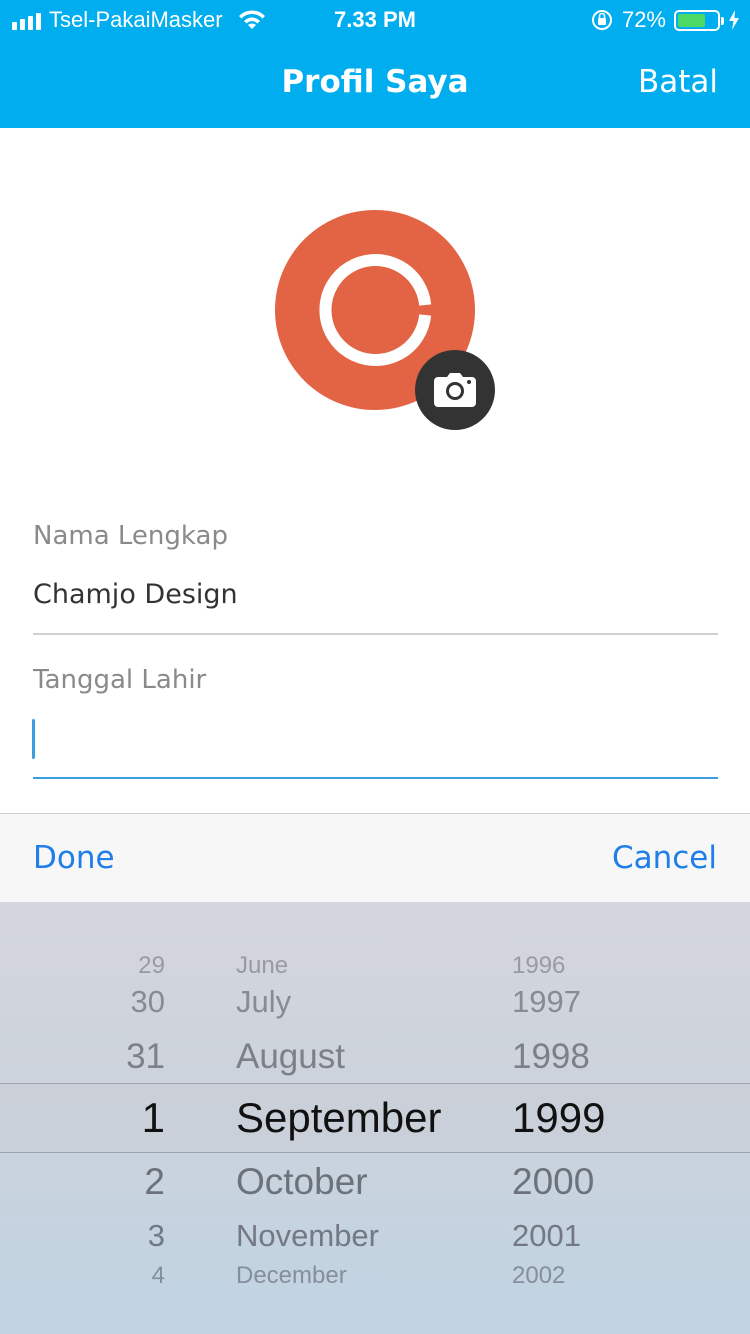 Image resolution: width=750 pixels, height=1334 pixels. I want to click on picker-year-option: 2000, so click(553, 1182).